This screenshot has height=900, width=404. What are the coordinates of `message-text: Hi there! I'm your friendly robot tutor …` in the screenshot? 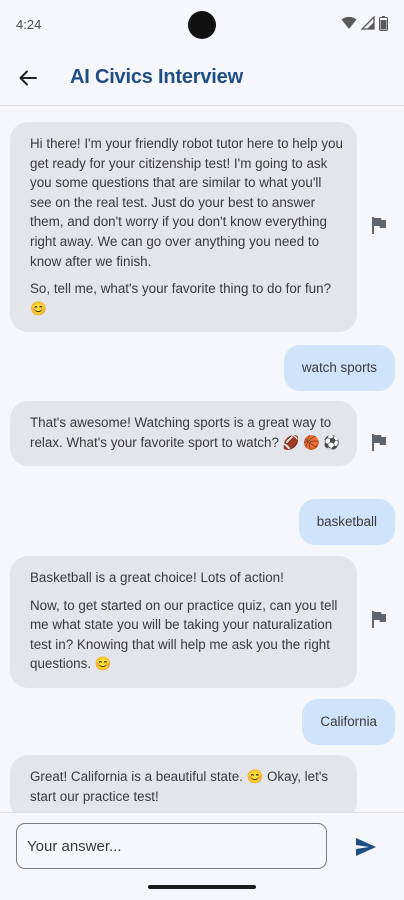 It's located at (186, 202).